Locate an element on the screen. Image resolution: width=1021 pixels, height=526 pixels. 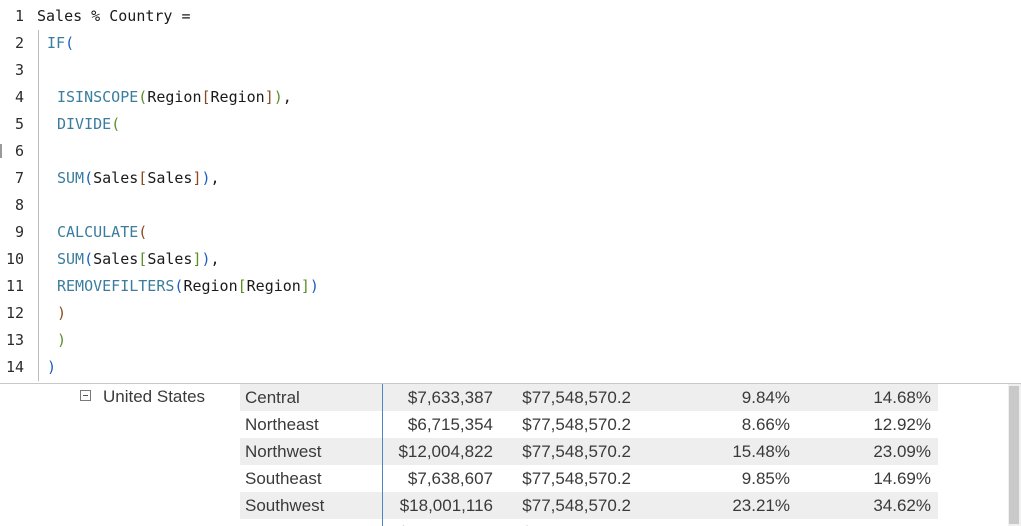
line-number: 12 is located at coordinates (14, 313).